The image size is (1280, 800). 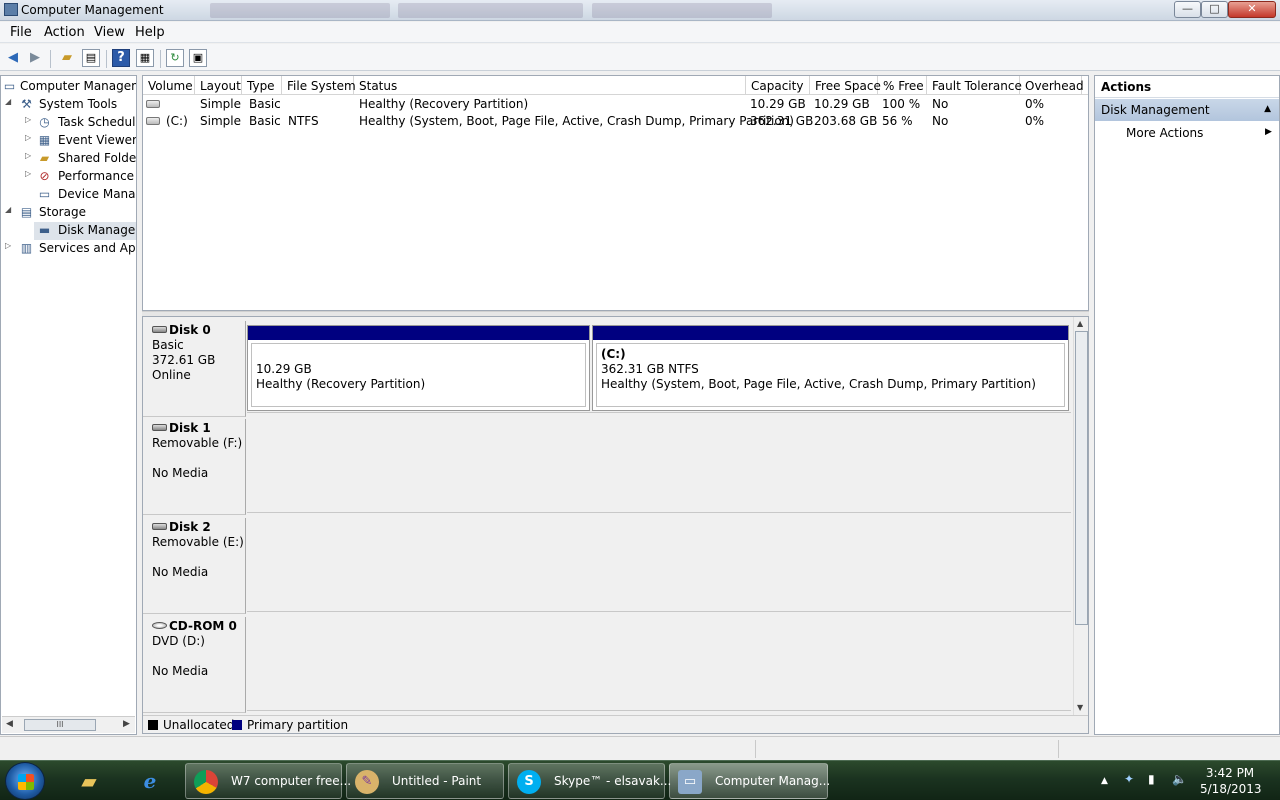 What do you see at coordinates (25, 781) in the screenshot?
I see `start-button` at bounding box center [25, 781].